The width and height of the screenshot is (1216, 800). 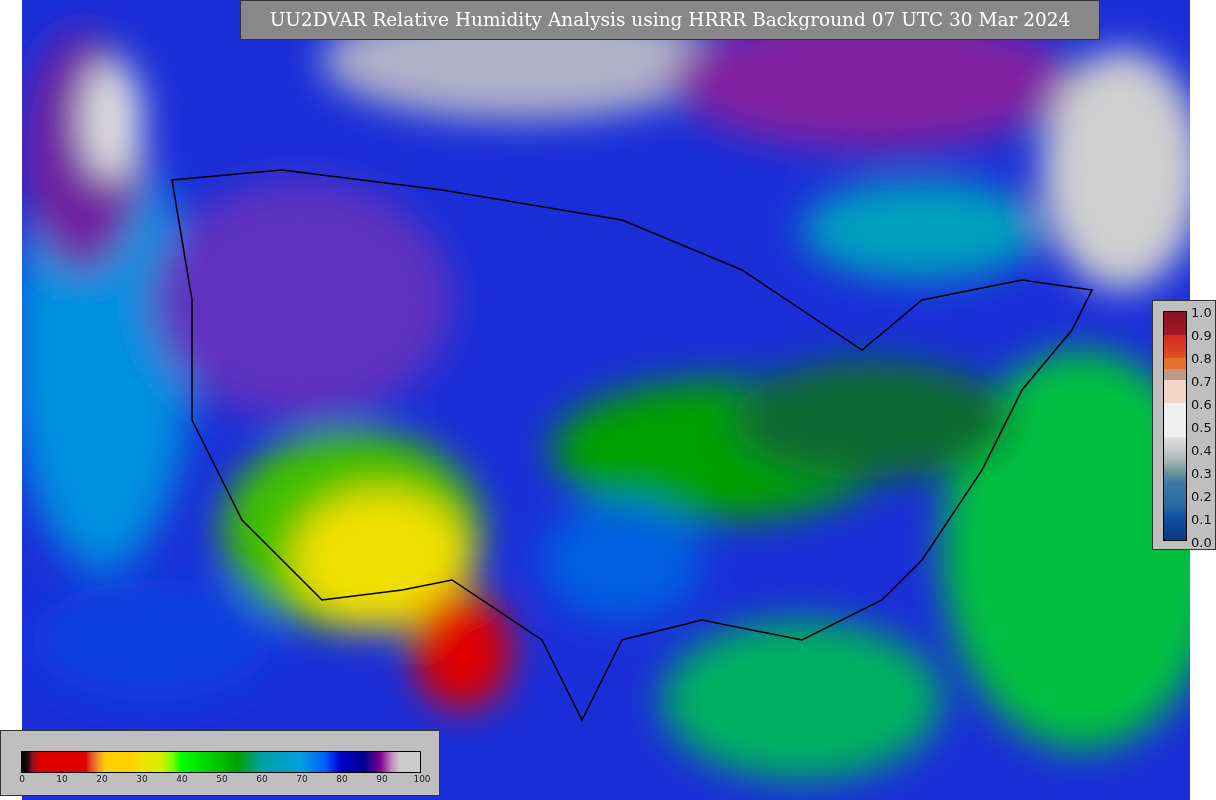 I want to click on colorbar-tick-label: 50, so click(x=222, y=779).